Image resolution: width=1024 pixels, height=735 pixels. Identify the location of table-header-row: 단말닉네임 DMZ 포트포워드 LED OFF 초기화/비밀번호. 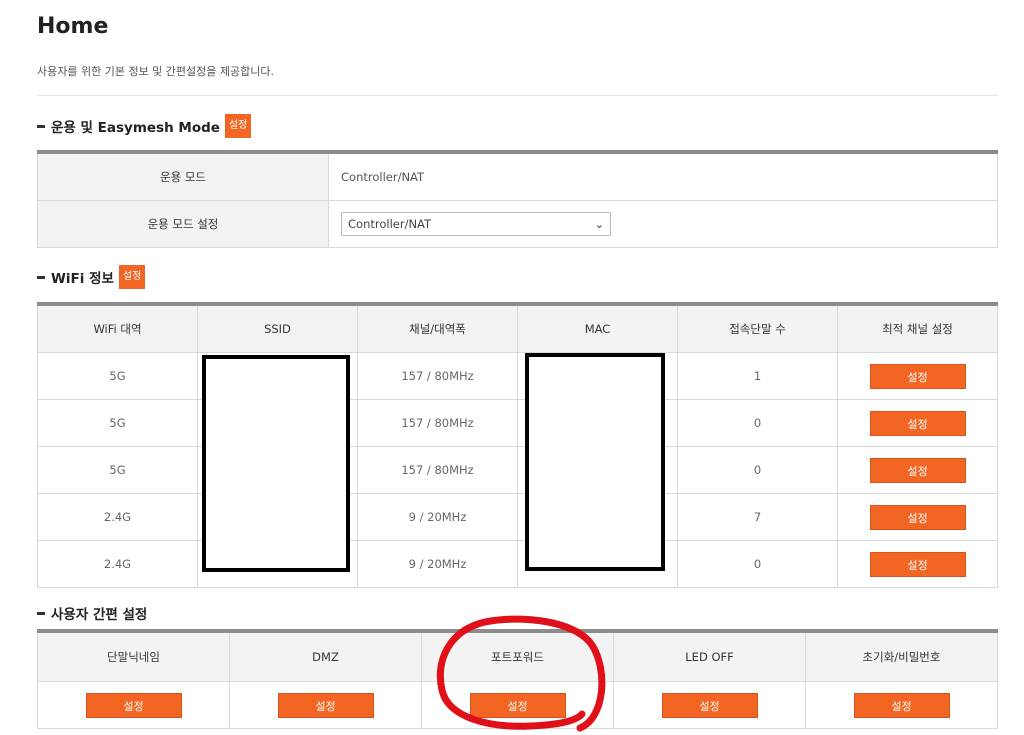
(517, 656).